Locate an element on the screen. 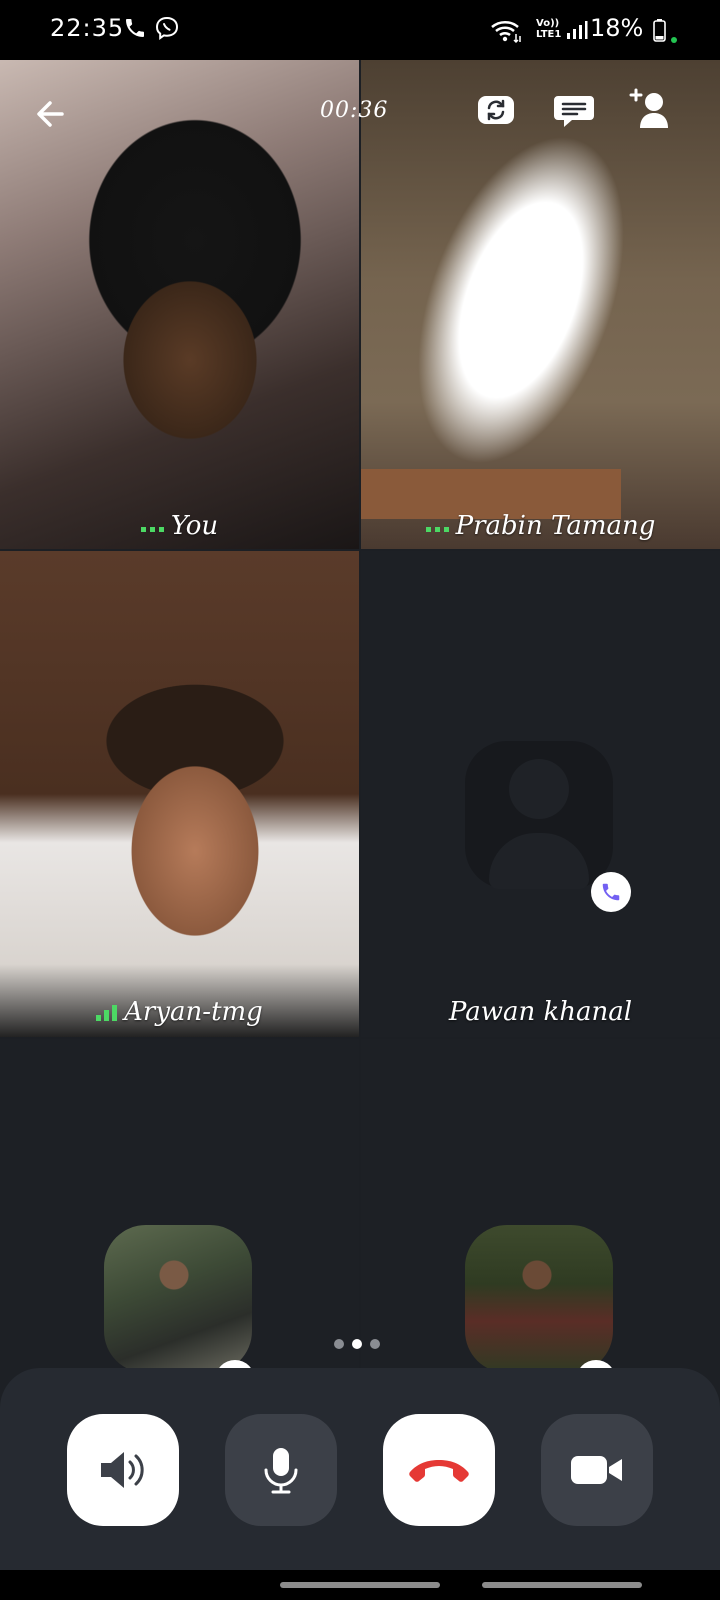  participant-label: Prabin Tamang is located at coordinates (540, 526).